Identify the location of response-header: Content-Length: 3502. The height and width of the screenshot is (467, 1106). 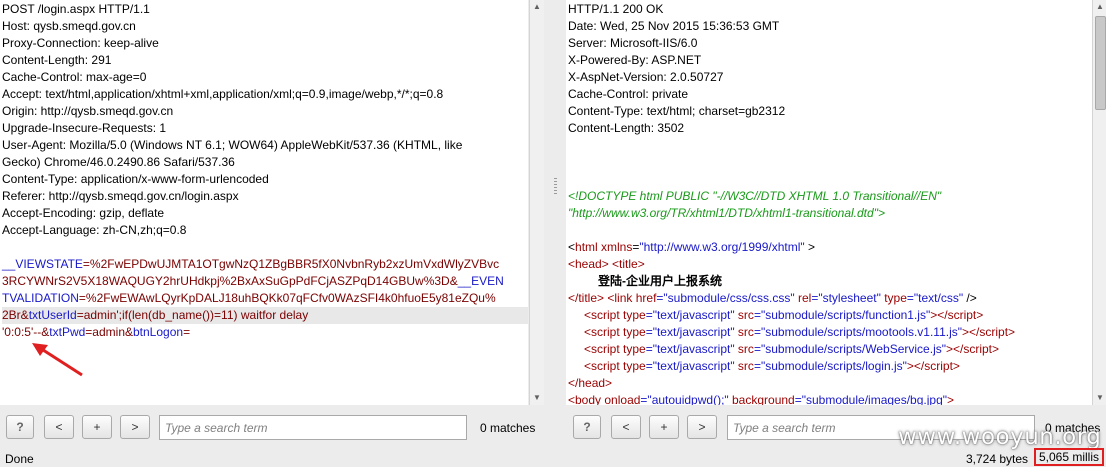
(626, 128).